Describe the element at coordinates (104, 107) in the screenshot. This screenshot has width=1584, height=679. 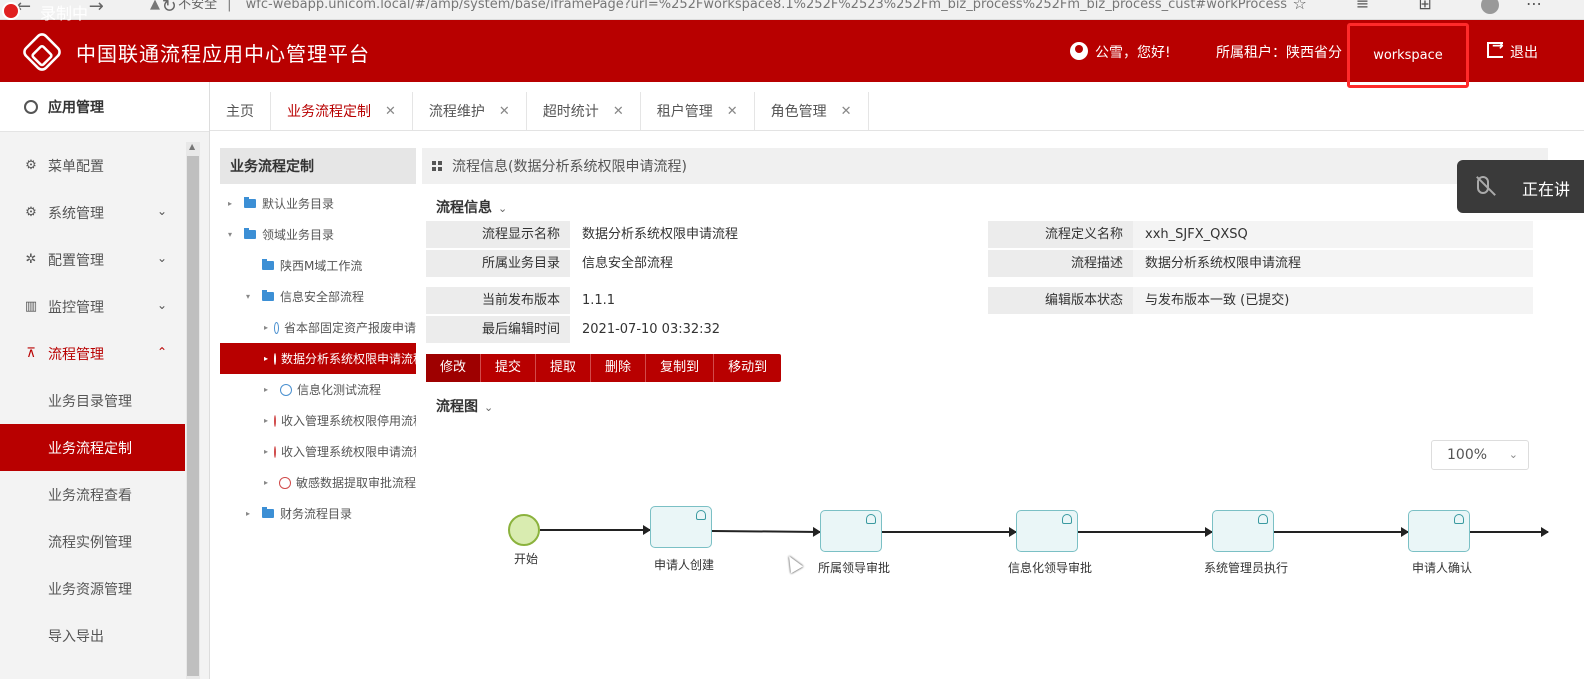
I see `sidebar-header: 应用管理` at that location.